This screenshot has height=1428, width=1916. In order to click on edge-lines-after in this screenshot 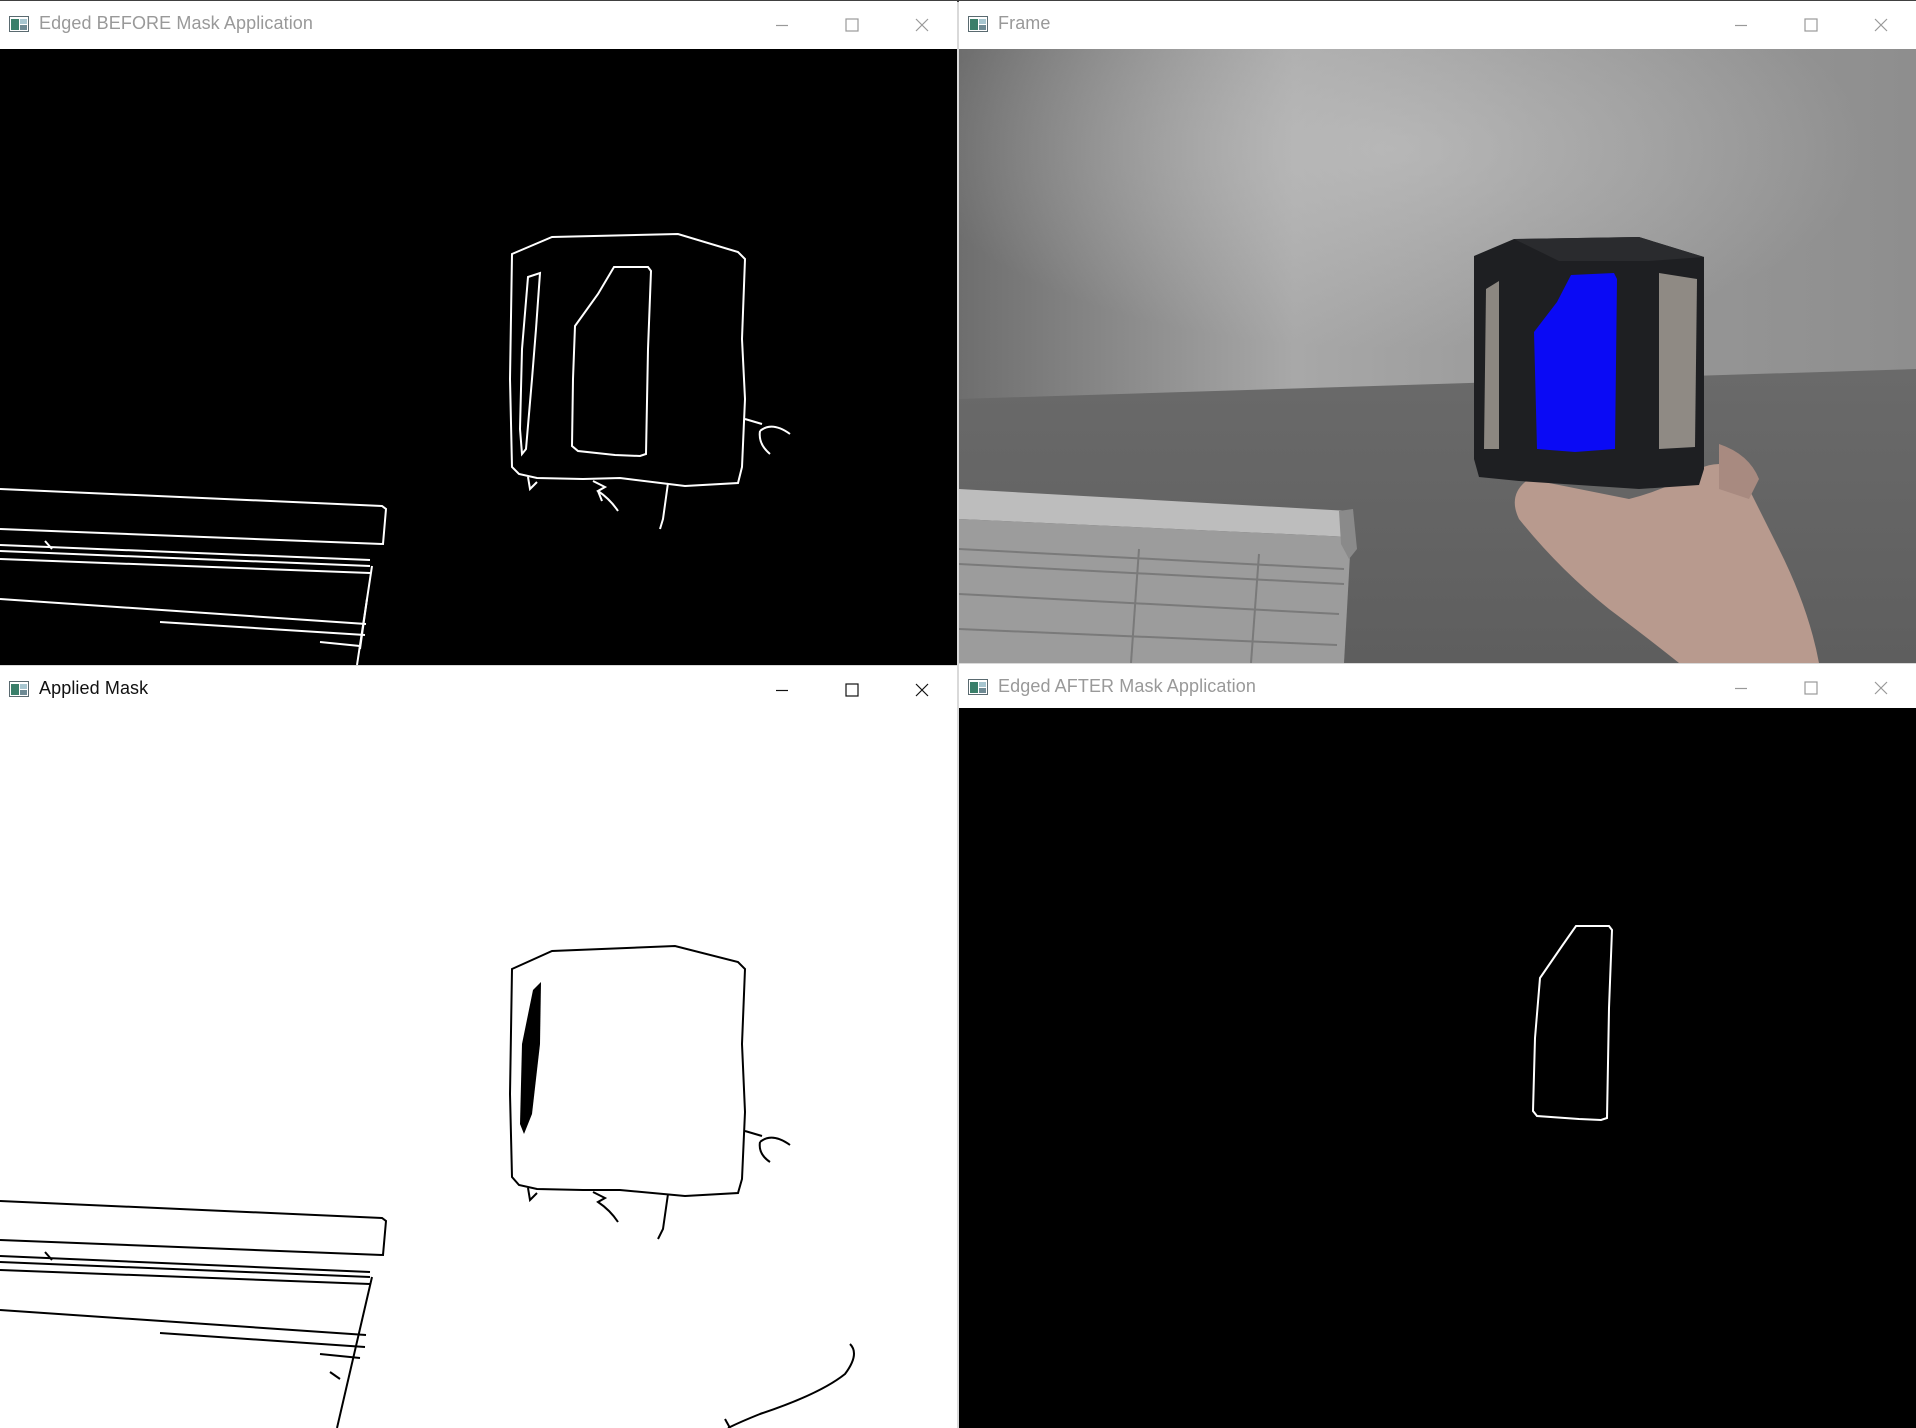, I will do `click(1572, 1023)`.